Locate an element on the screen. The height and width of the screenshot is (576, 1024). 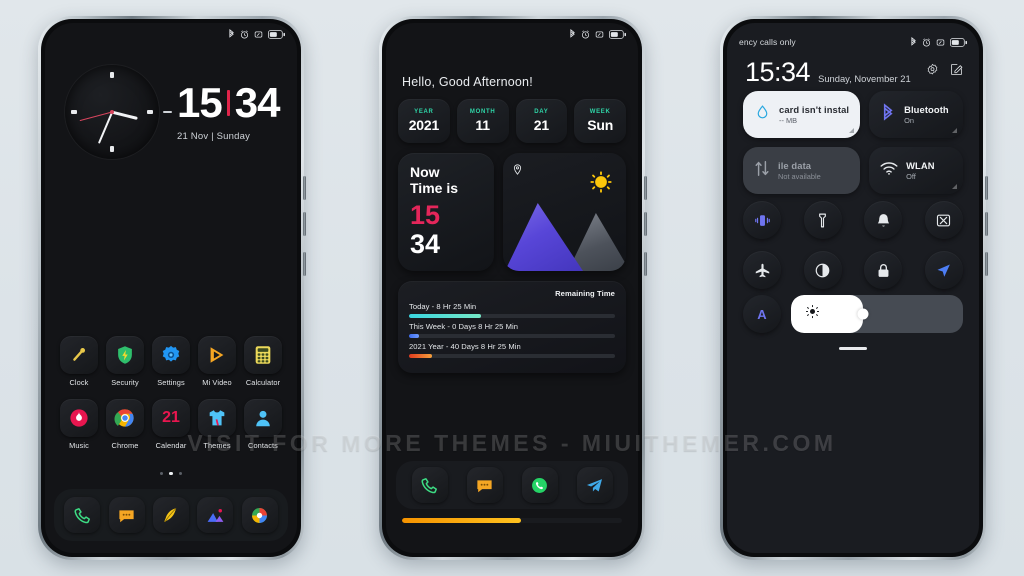
lock-icon is located at coordinates (883, 270).